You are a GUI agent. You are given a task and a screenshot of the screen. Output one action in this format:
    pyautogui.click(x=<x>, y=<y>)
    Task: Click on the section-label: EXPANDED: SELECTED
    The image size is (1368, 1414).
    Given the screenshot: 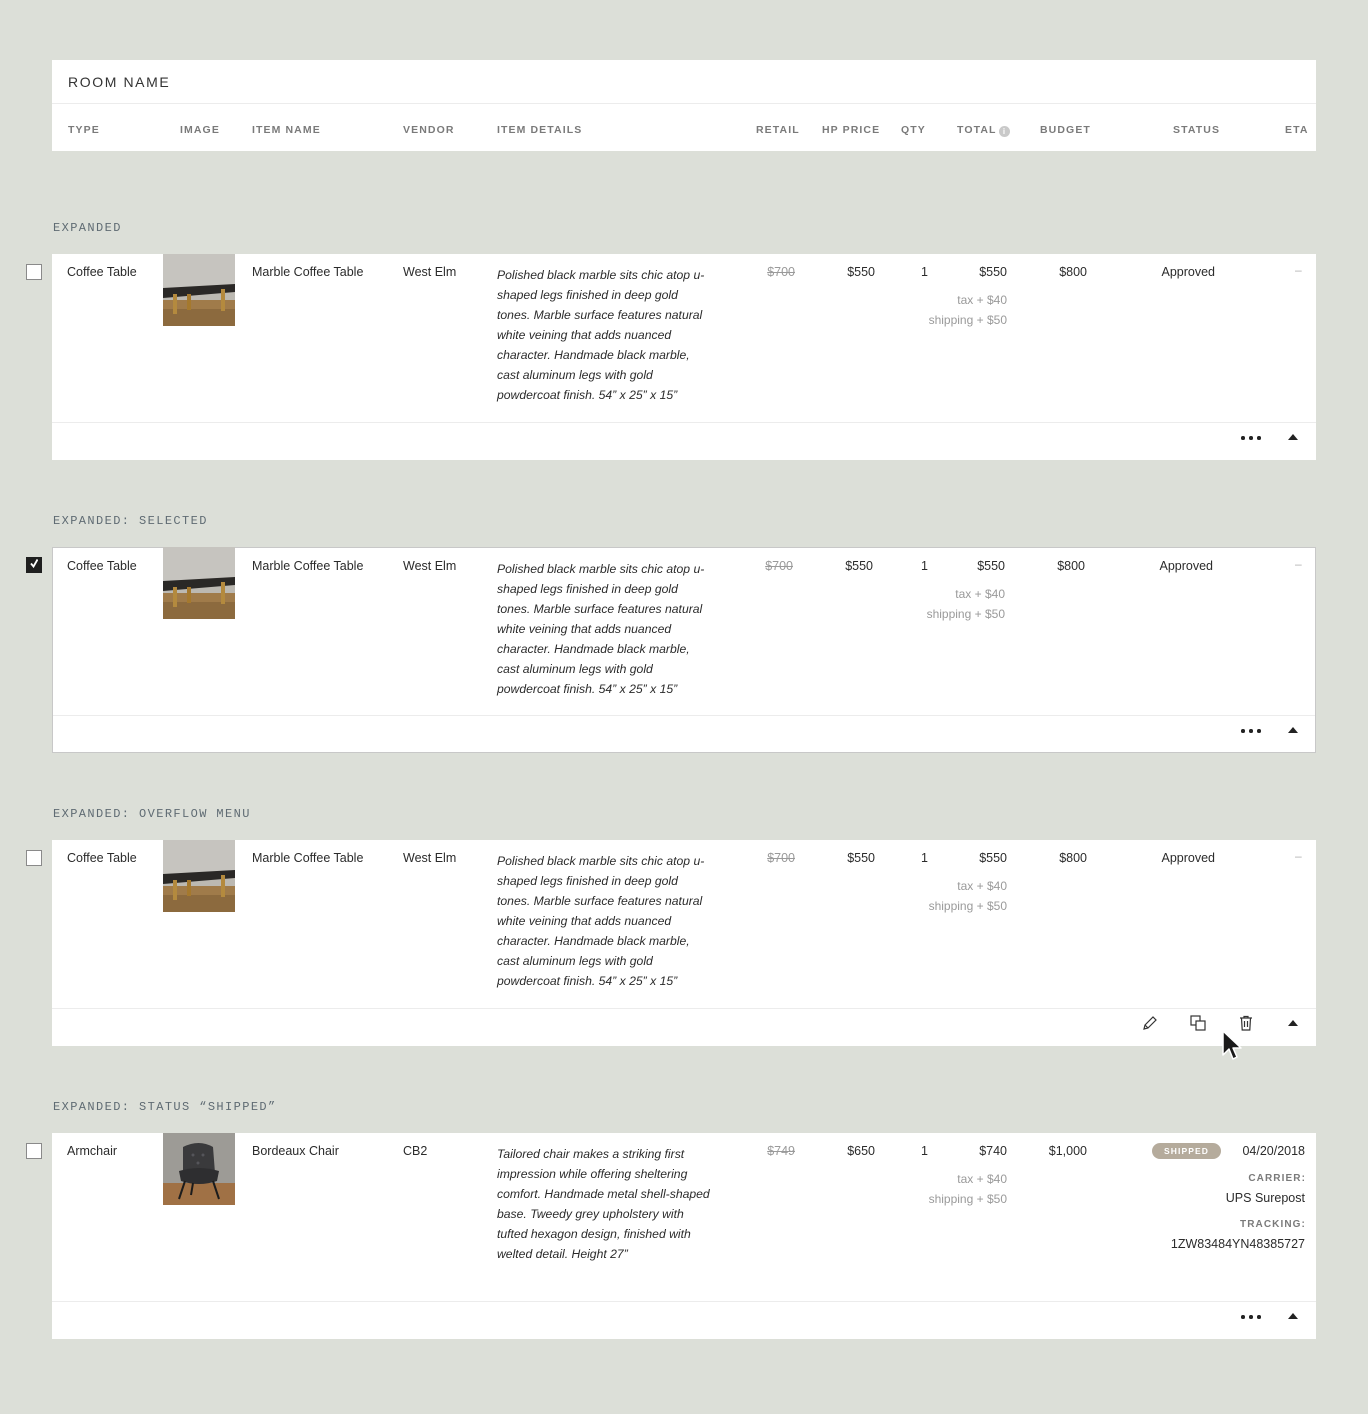 What is the action you would take?
    pyautogui.click(x=130, y=521)
    